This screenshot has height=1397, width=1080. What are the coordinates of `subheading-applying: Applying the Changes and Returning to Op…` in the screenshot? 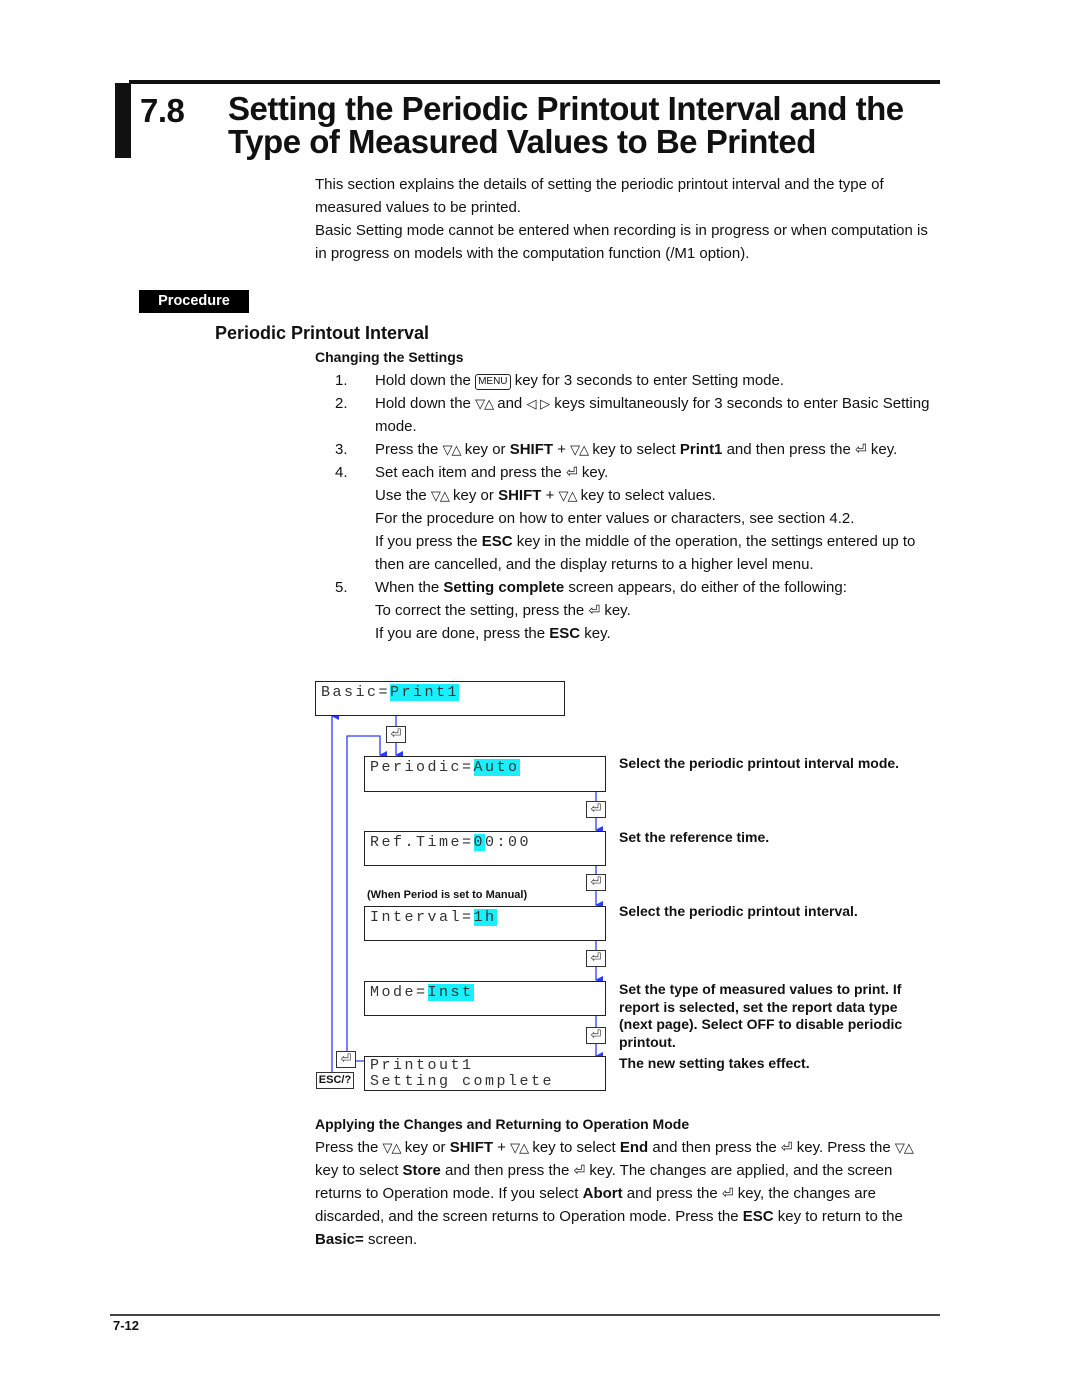 It's located at (502, 1124).